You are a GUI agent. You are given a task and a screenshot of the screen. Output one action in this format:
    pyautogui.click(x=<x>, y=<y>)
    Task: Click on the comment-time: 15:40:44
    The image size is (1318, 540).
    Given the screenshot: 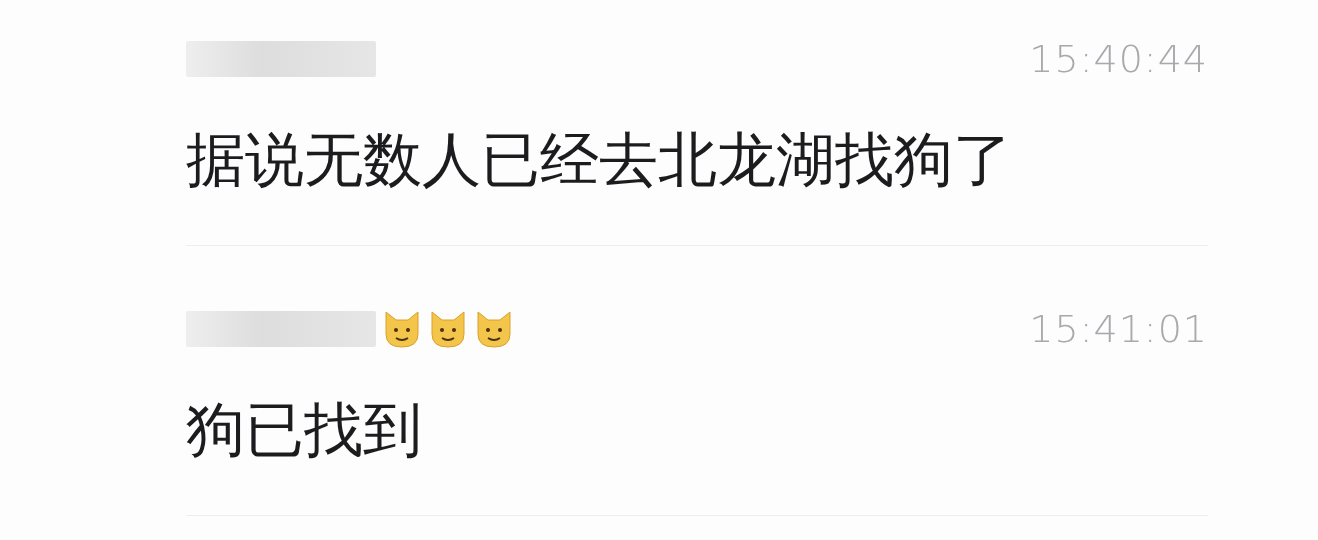 What is the action you would take?
    pyautogui.click(x=1118, y=59)
    